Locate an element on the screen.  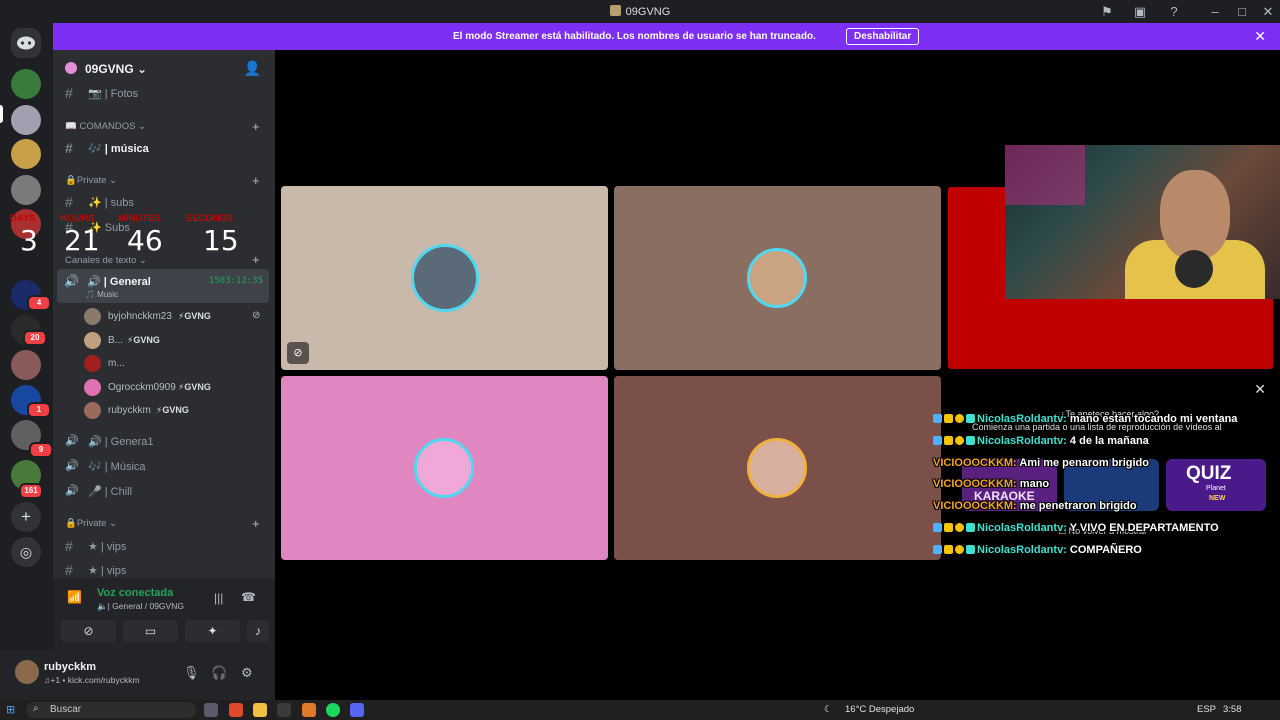
discord-taskbar-icon is located at coordinates (357, 710).